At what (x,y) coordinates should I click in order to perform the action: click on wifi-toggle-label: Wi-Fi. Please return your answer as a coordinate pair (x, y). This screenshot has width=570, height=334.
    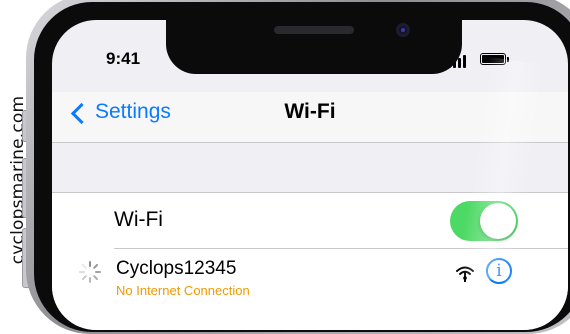
    Looking at the image, I should click on (138, 219).